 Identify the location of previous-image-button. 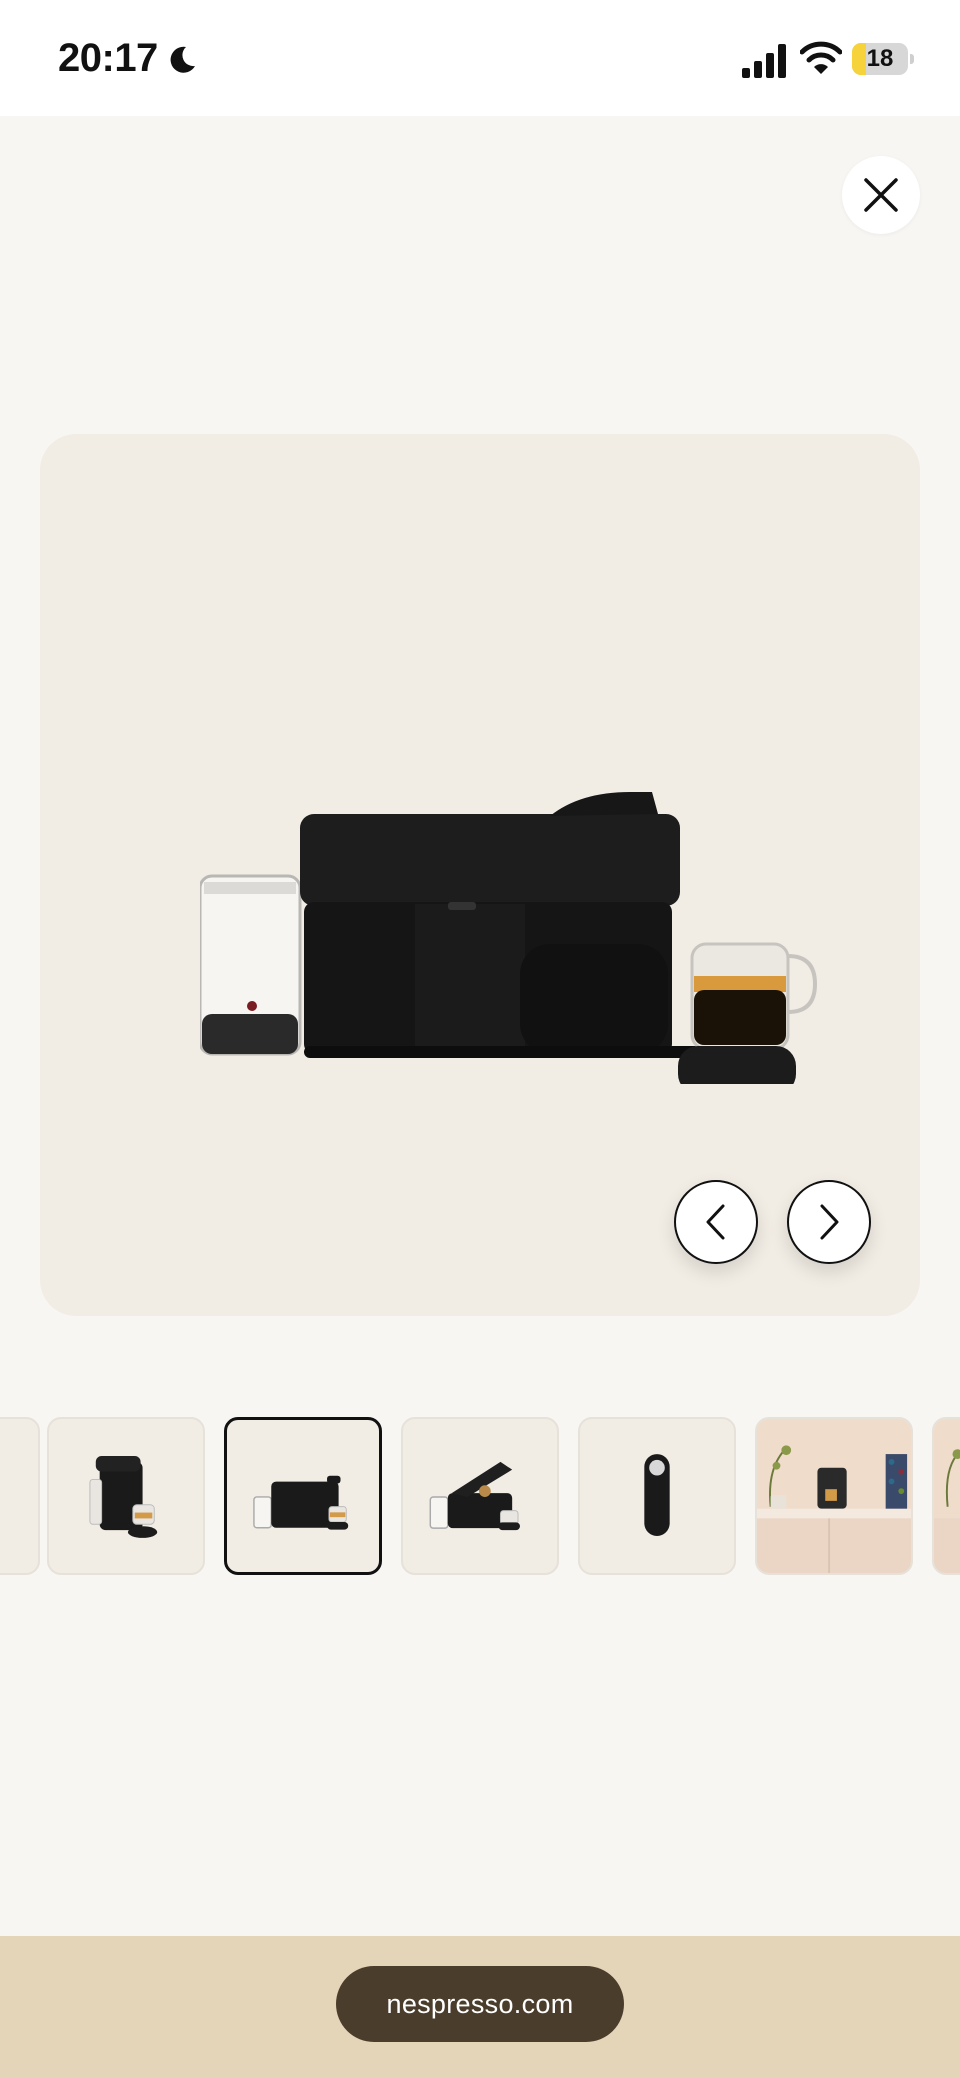
(716, 1222).